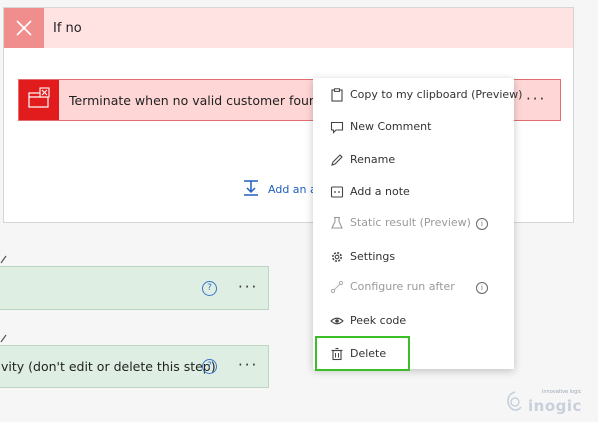 Image resolution: width=598 pixels, height=422 pixels. What do you see at coordinates (288, 28) in the screenshot?
I see `branch-header: If no` at bounding box center [288, 28].